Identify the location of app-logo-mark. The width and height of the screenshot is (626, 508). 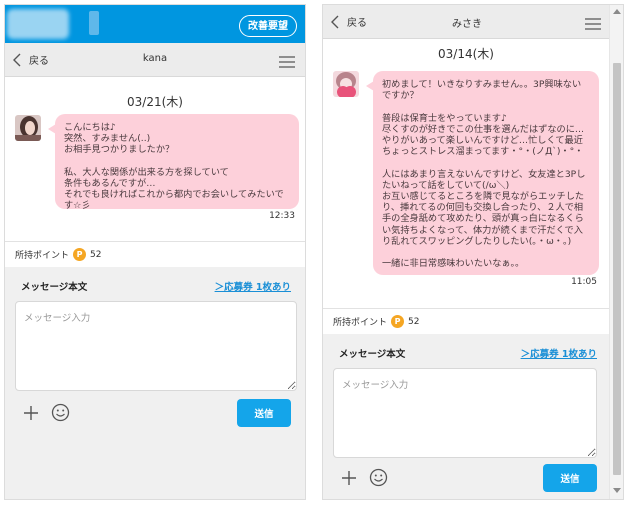
(94, 23).